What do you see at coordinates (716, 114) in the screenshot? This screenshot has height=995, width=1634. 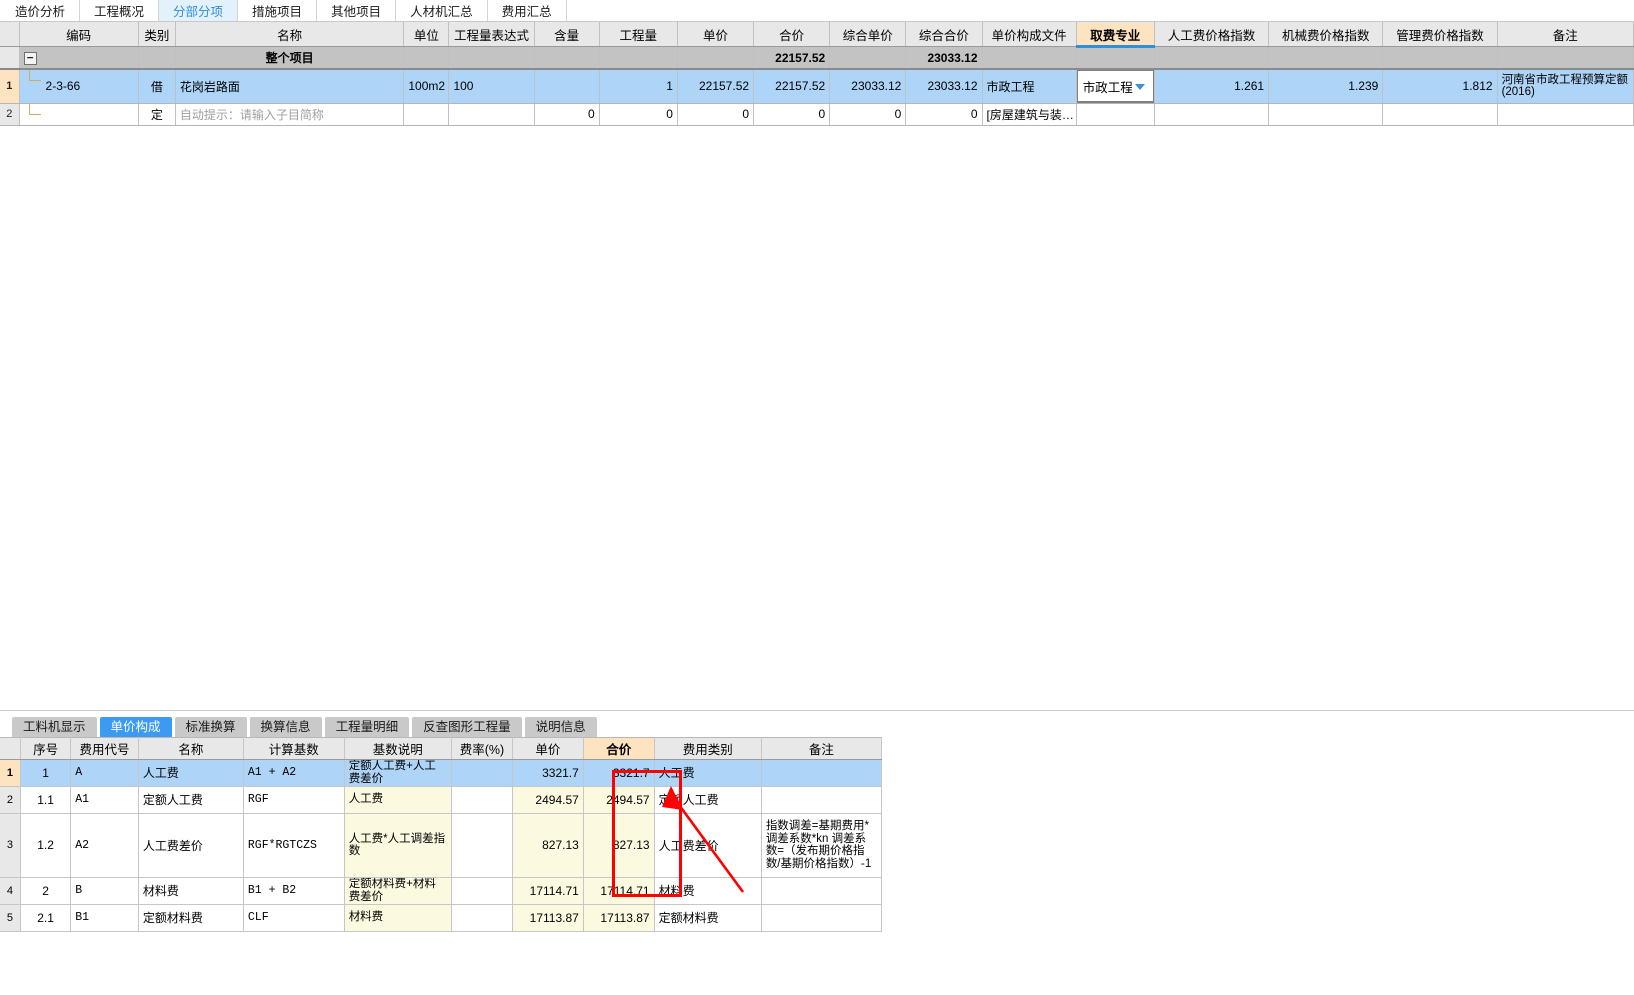 I see `cell-danjia: 0` at bounding box center [716, 114].